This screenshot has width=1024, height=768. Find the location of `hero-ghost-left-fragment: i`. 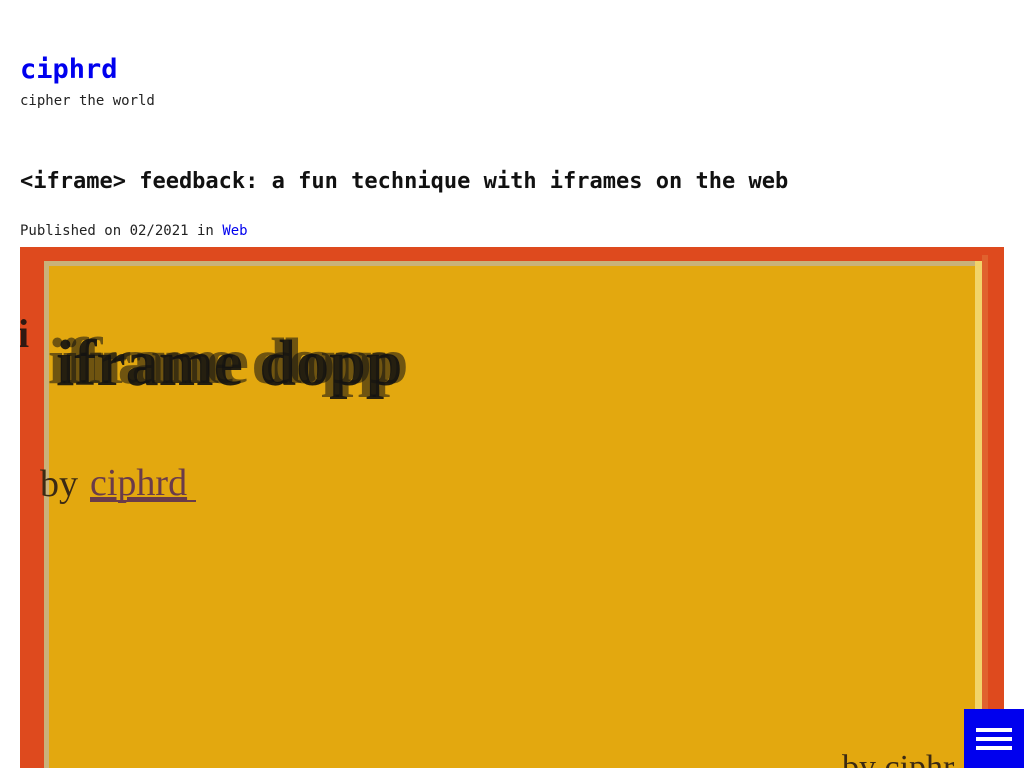

hero-ghost-left-fragment: i is located at coordinates (24, 333).